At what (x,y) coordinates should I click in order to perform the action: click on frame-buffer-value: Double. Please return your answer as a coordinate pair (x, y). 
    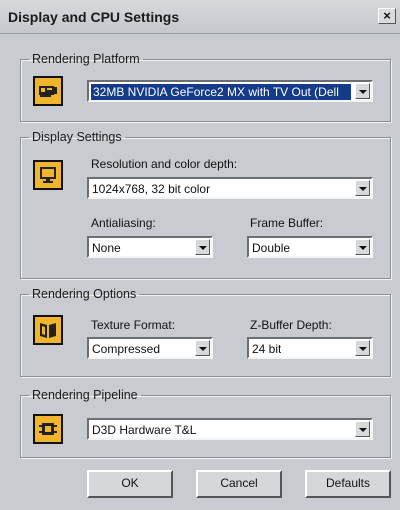
    Looking at the image, I should click on (271, 248).